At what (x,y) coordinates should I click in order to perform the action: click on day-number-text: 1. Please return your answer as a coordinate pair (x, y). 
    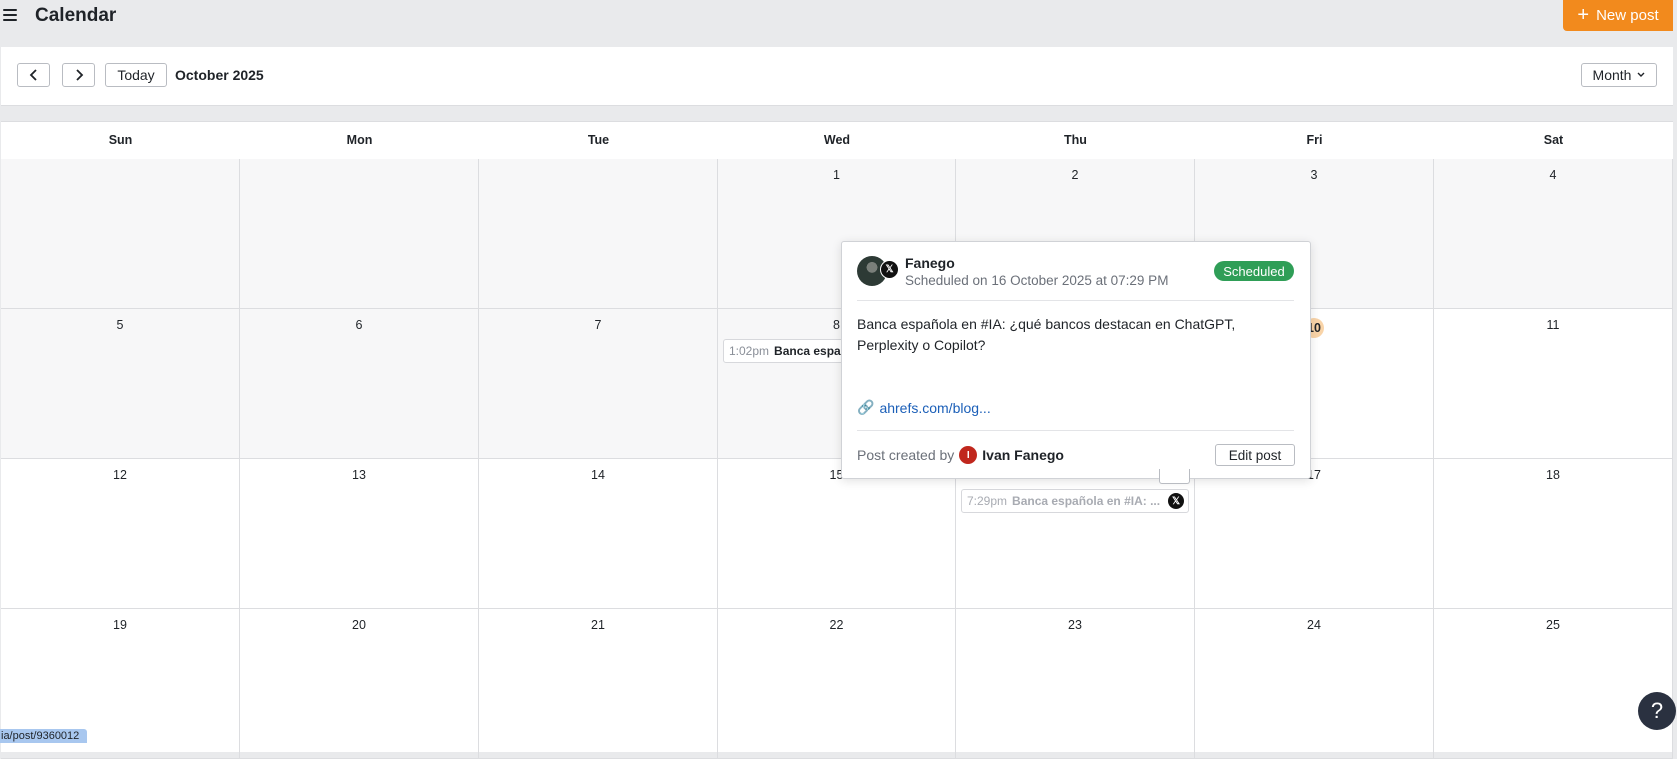
    Looking at the image, I should click on (836, 175).